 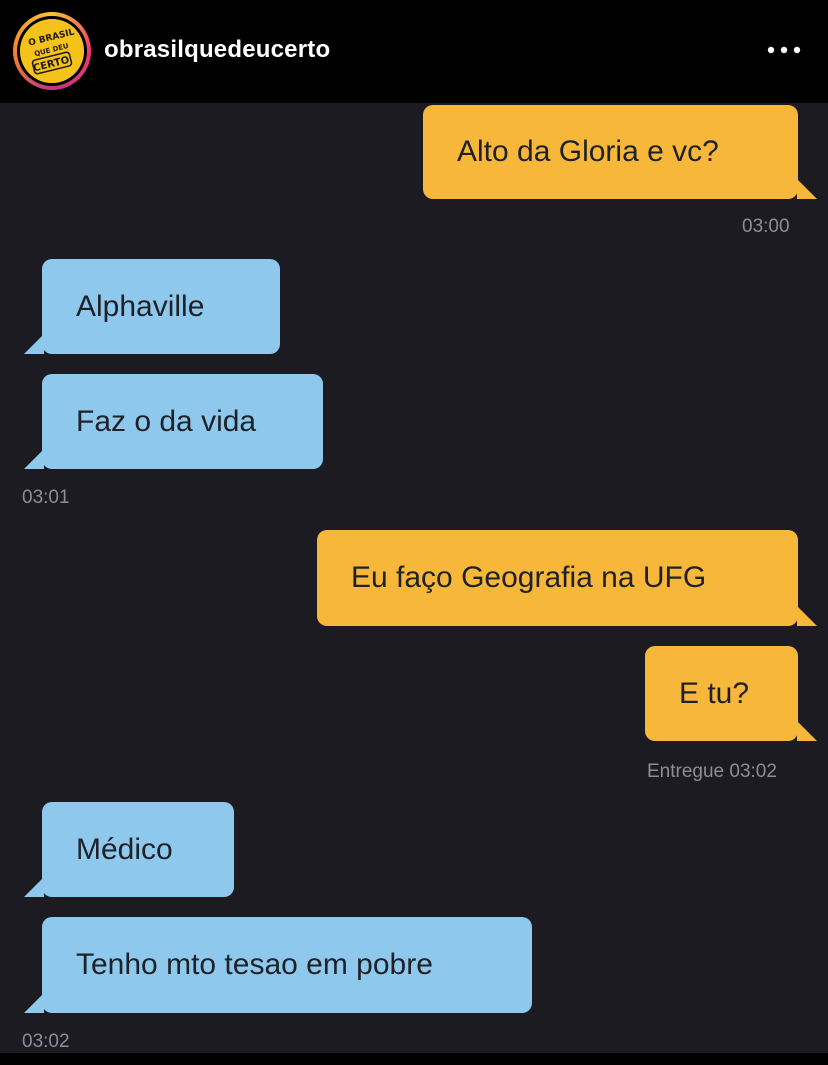 I want to click on brand-logo-graphic: O BRASIL QUE DEU CERTO, so click(x=52, y=51).